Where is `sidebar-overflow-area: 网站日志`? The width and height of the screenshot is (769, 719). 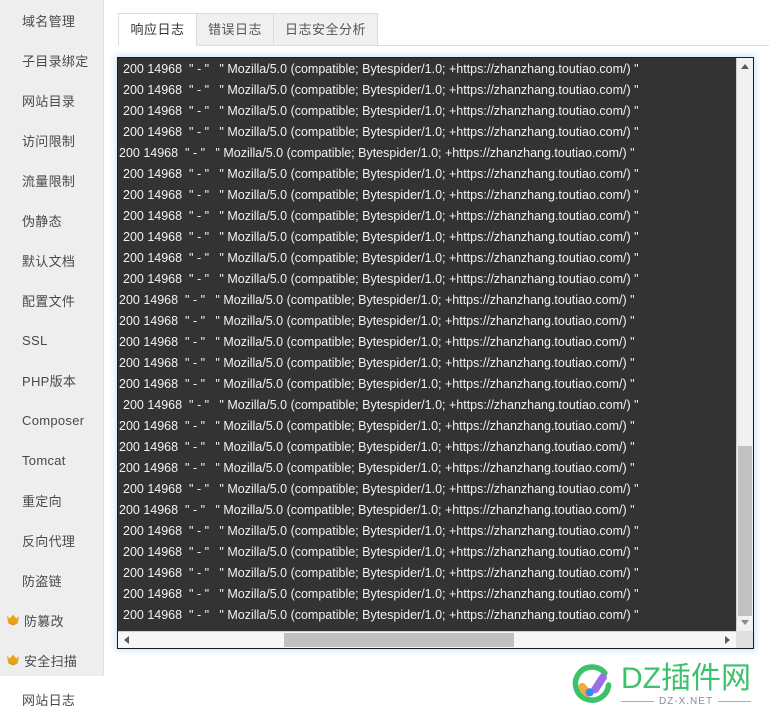 sidebar-overflow-area: 网站日志 is located at coordinates (52, 697).